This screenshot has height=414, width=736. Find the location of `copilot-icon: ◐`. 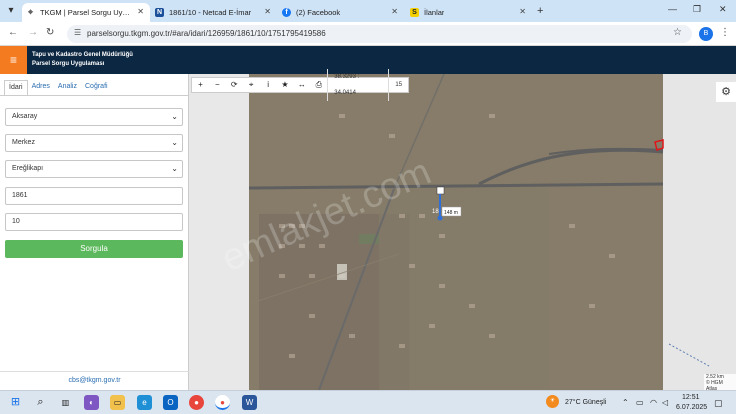

copilot-icon: ◐ is located at coordinates (91, 402).